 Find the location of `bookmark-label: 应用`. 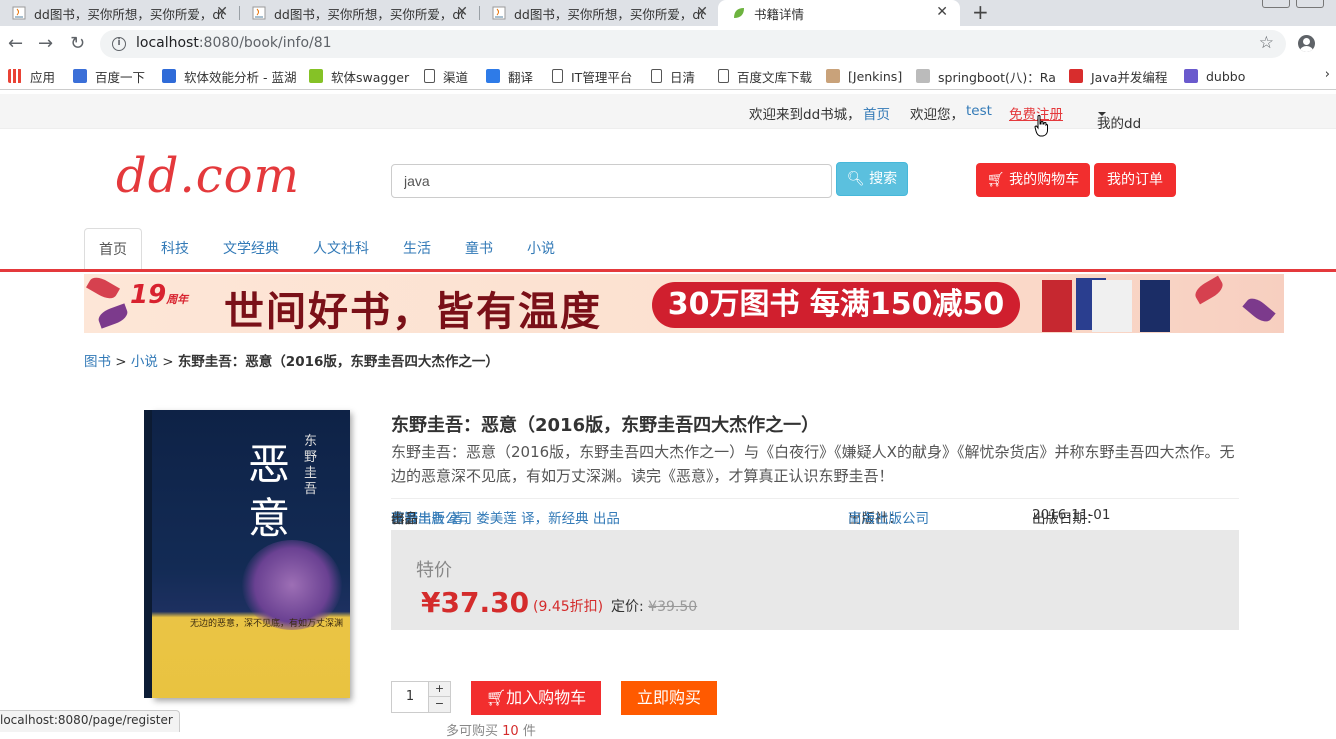

bookmark-label: 应用 is located at coordinates (43, 77).